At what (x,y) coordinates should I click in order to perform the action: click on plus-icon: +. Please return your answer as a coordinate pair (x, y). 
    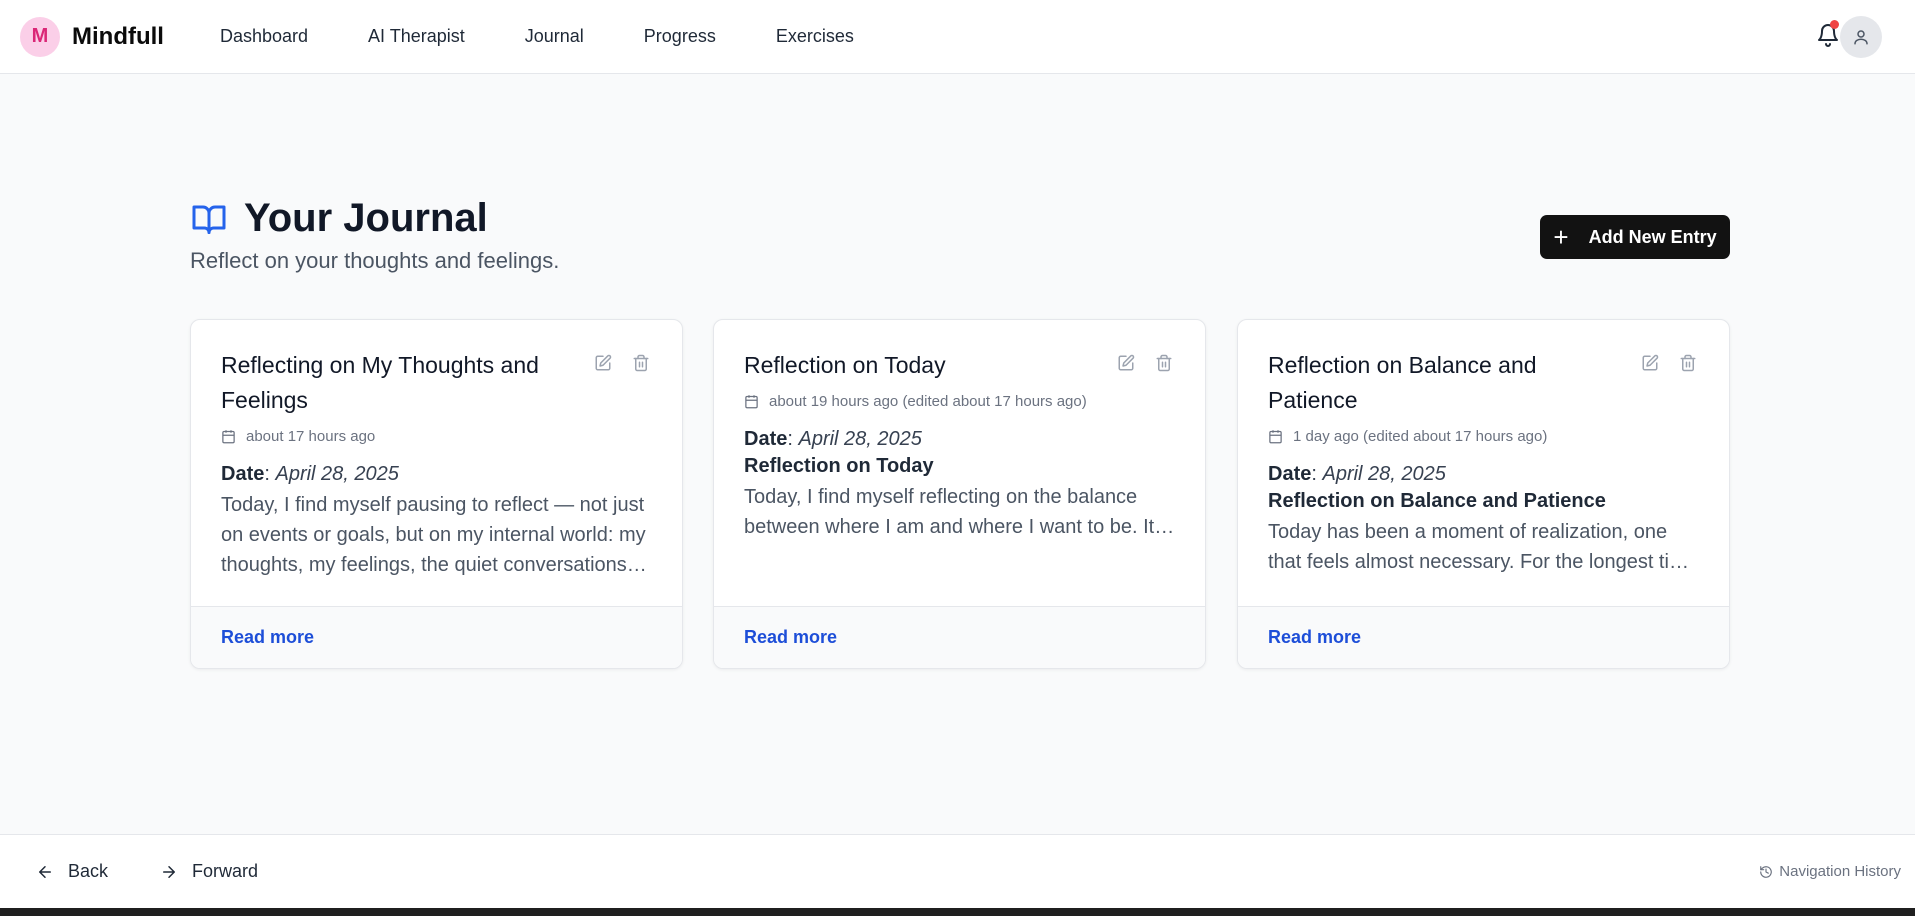
    Looking at the image, I should click on (1561, 237).